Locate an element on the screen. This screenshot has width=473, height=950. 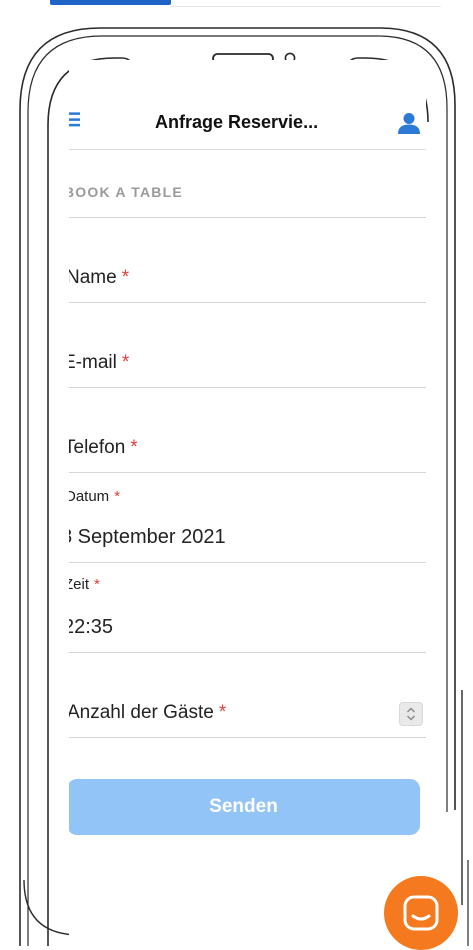
time-input: 22:35 is located at coordinates (91, 627).